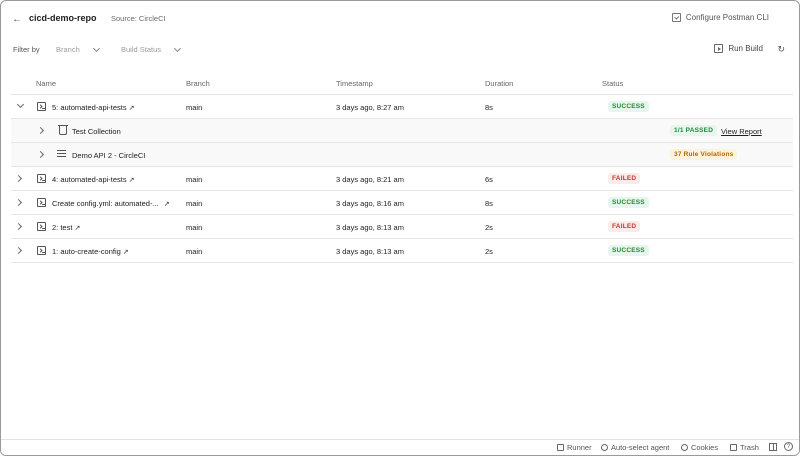 The width and height of the screenshot is (800, 456). What do you see at coordinates (694, 130) in the screenshot?
I see `passed-badge: 1/1 PASSED` at bounding box center [694, 130].